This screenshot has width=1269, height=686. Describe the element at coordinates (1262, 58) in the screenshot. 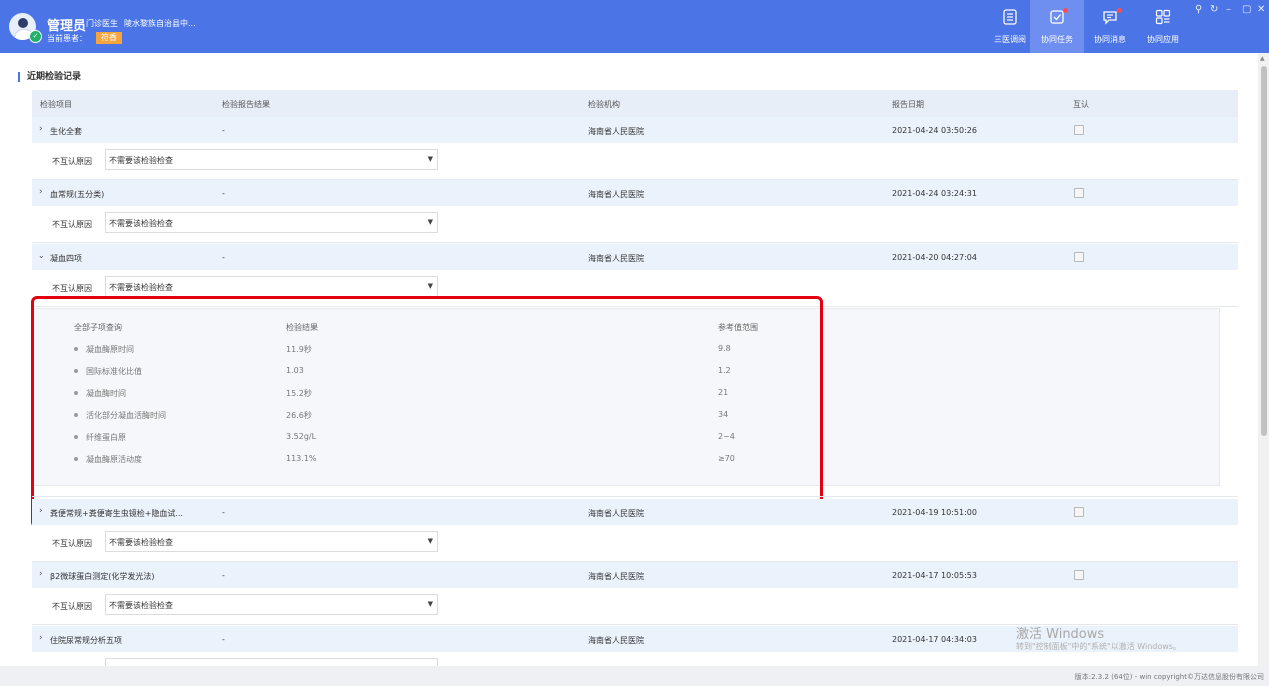

I see `scroll-up-arrow-icon: ▲` at that location.